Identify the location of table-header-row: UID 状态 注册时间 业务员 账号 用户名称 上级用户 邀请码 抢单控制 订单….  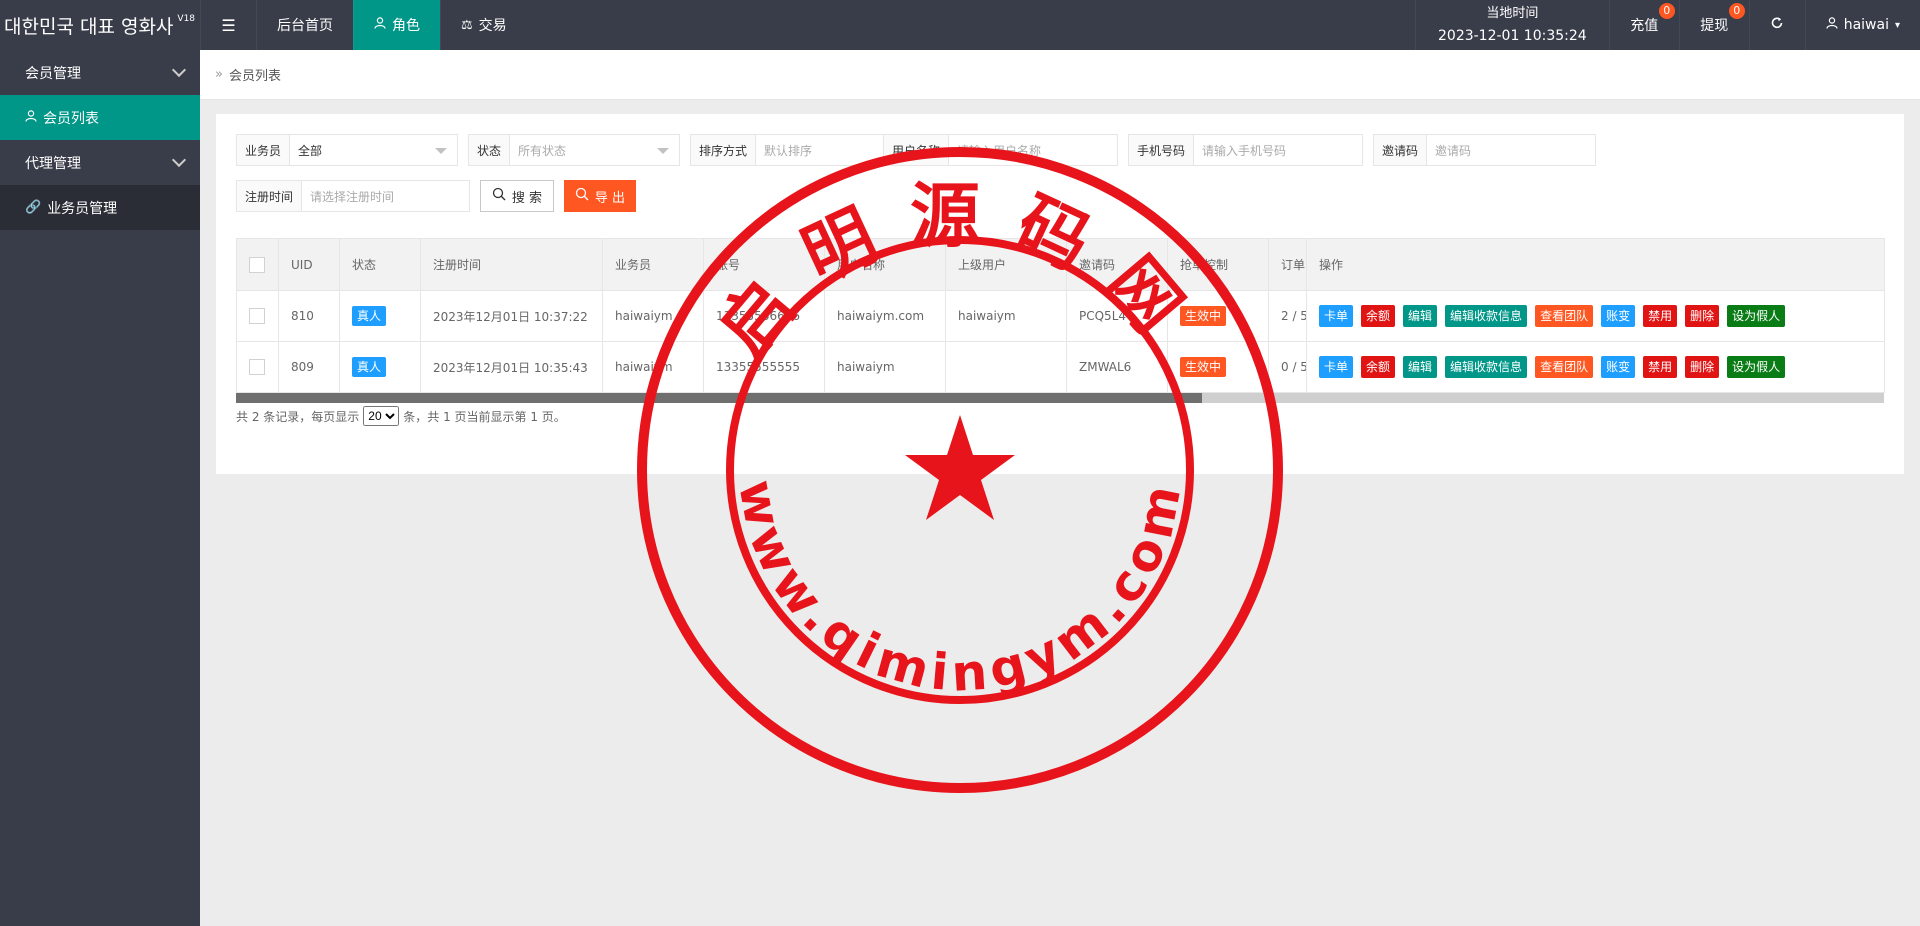
(1060, 264).